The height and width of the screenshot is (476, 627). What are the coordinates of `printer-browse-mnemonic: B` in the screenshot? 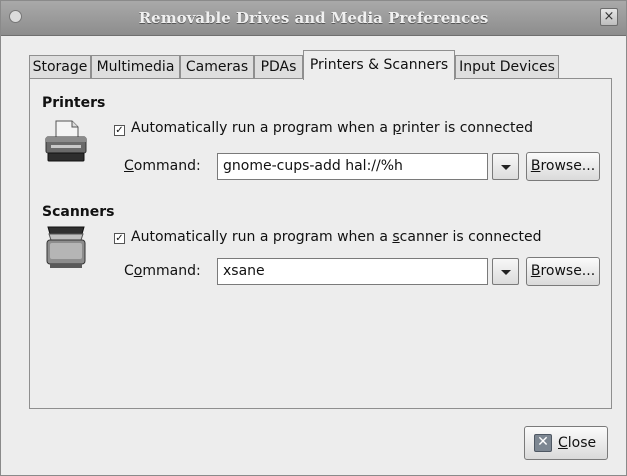 It's located at (535, 166).